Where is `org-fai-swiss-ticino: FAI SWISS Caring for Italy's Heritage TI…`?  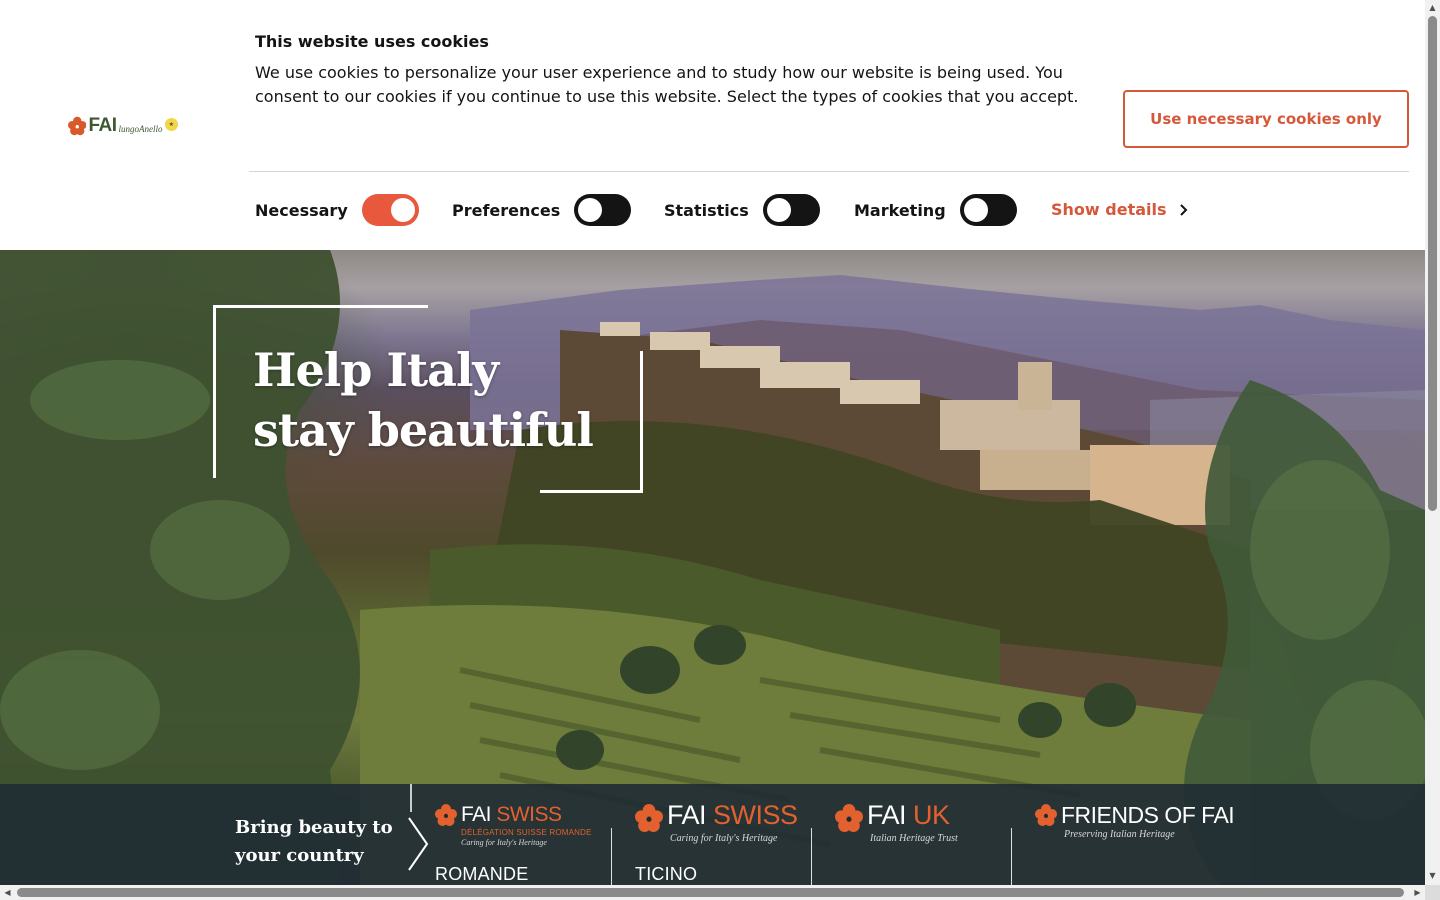
org-fai-swiss-ticino: FAI SWISS Caring for Italy's Heritage TI… is located at coordinates (716, 847).